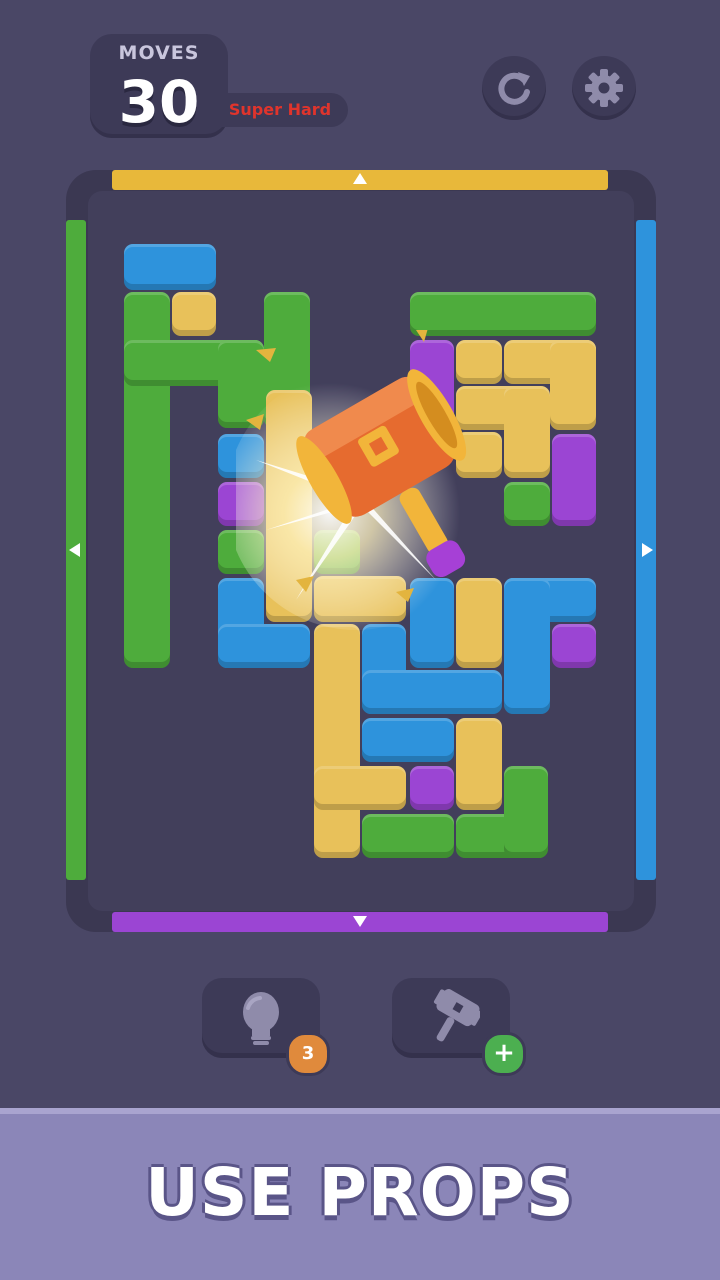 This screenshot has width=720, height=1280. Describe the element at coordinates (159, 102) in the screenshot. I see `moves-value: 30` at that location.